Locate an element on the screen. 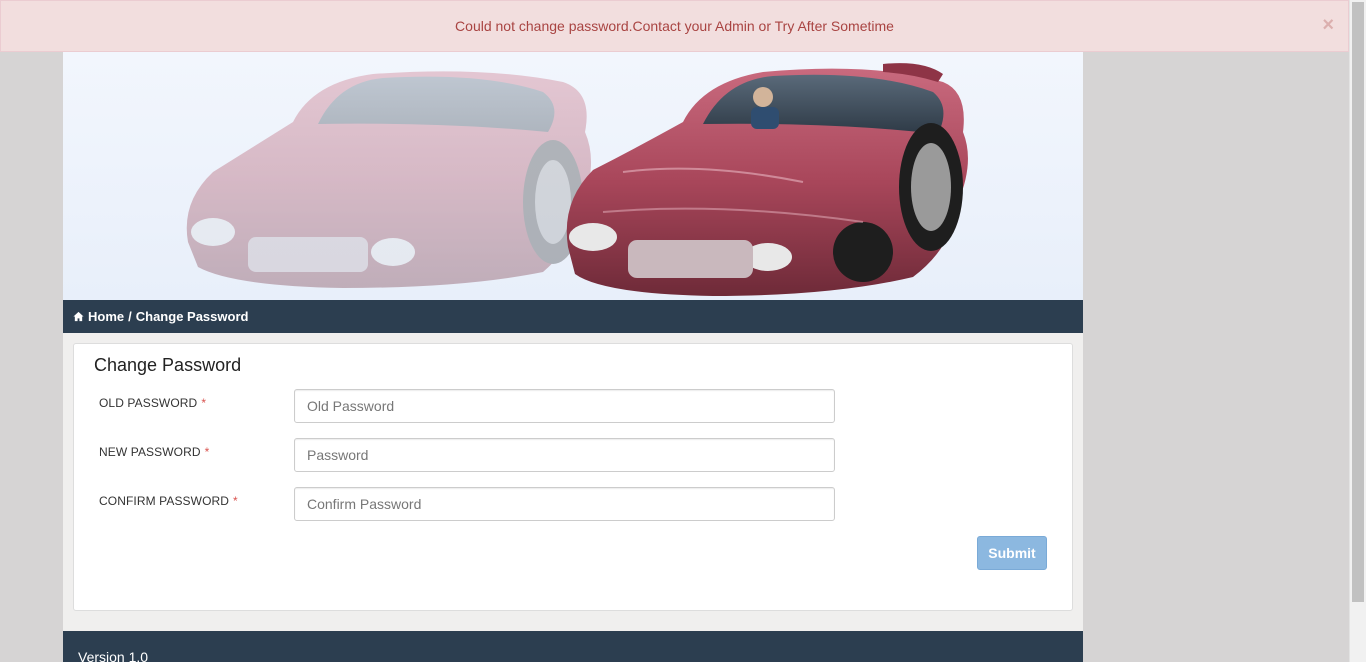  scrollbar-thumb is located at coordinates (1358, 302).